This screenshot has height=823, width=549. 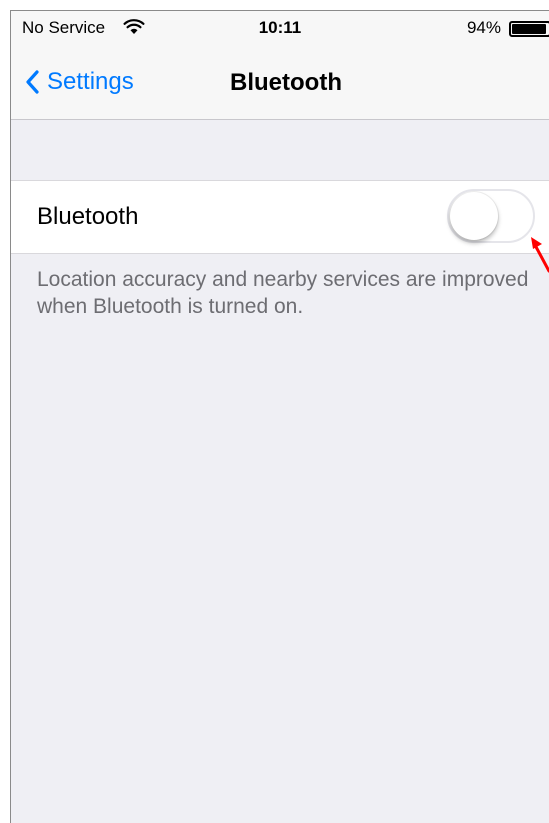 I want to click on bluetooth-row: Bluetooth, so click(x=280, y=217).